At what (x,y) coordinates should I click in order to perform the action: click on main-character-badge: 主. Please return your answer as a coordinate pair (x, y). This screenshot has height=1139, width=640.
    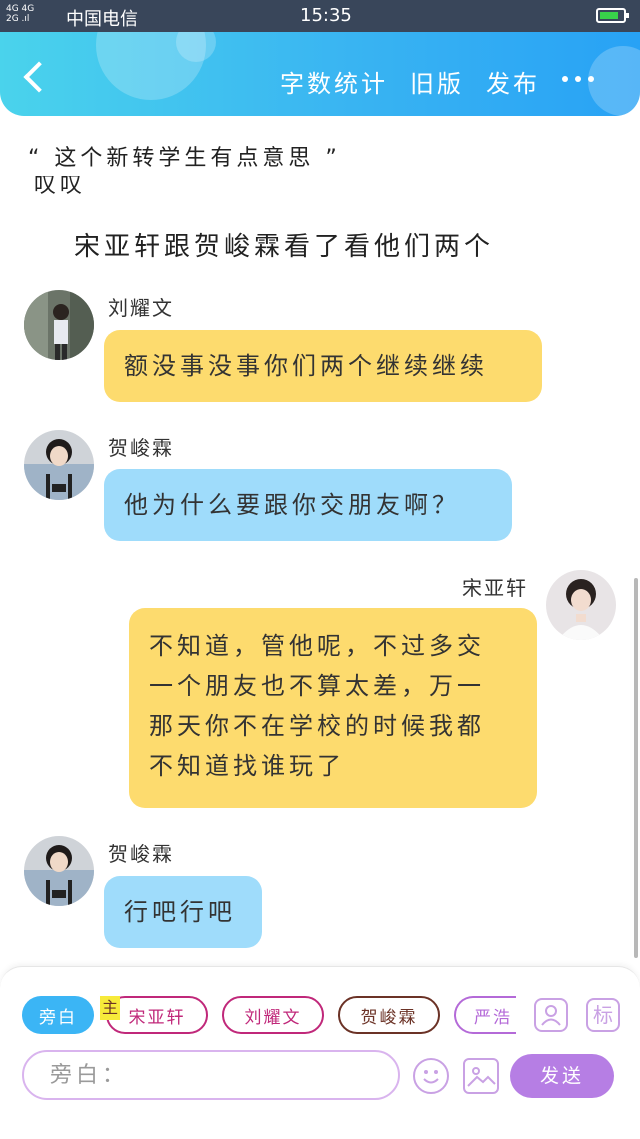
    Looking at the image, I should click on (110, 1008).